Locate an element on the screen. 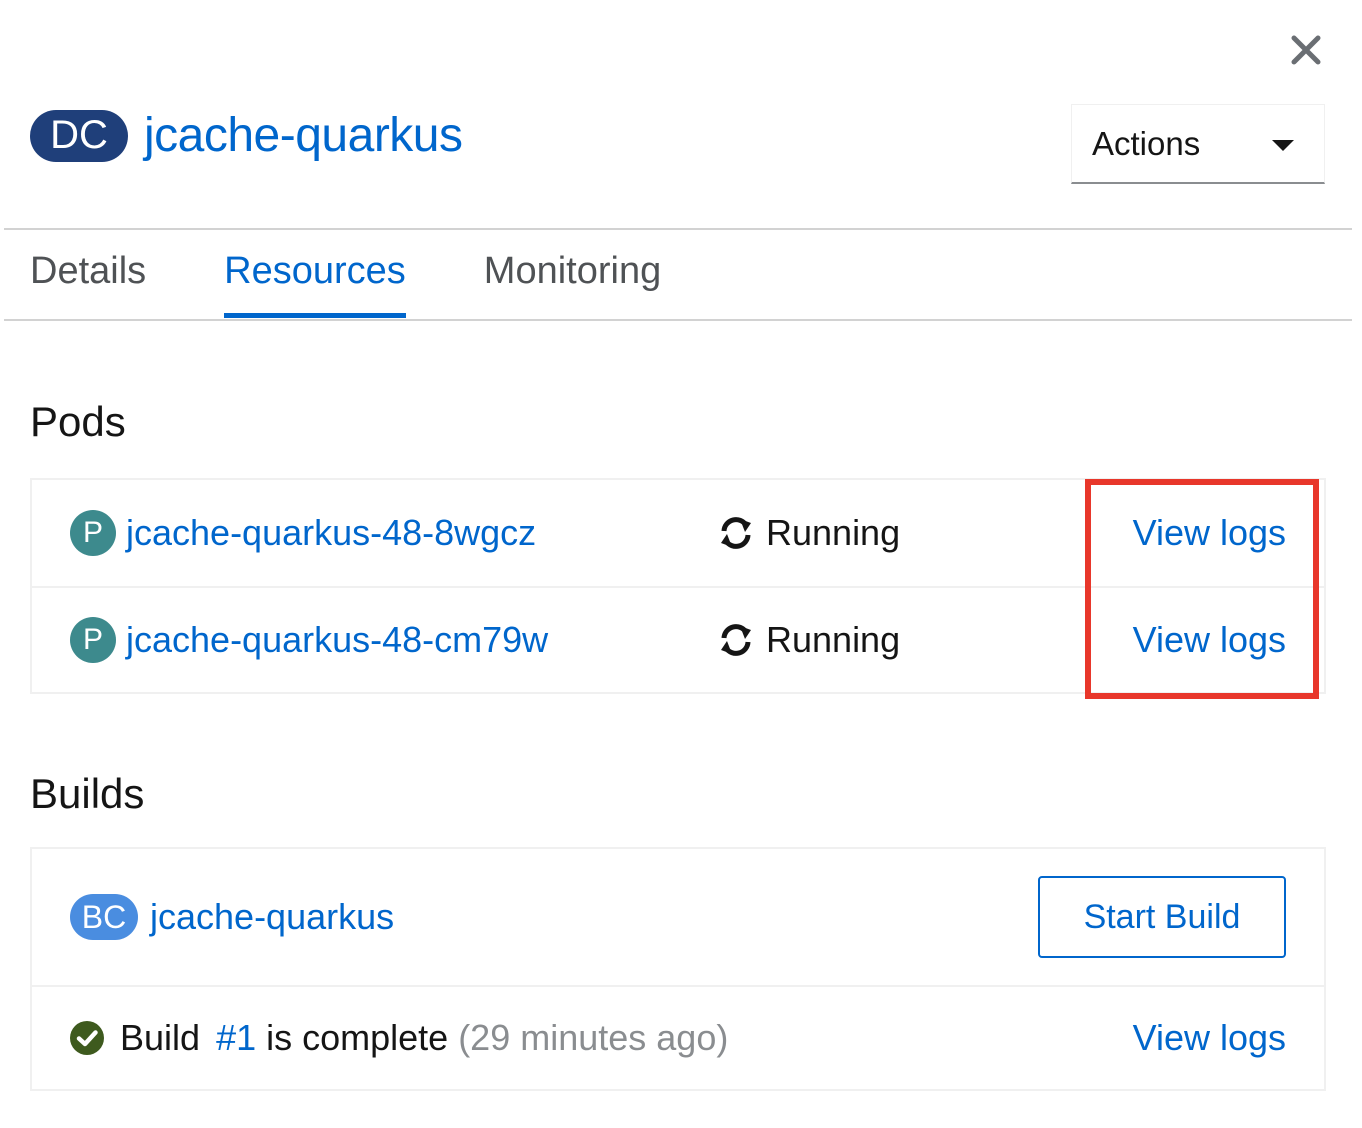 Image resolution: width=1362 pixels, height=1128 pixels. build-status-text: is complete is located at coordinates (357, 1037).